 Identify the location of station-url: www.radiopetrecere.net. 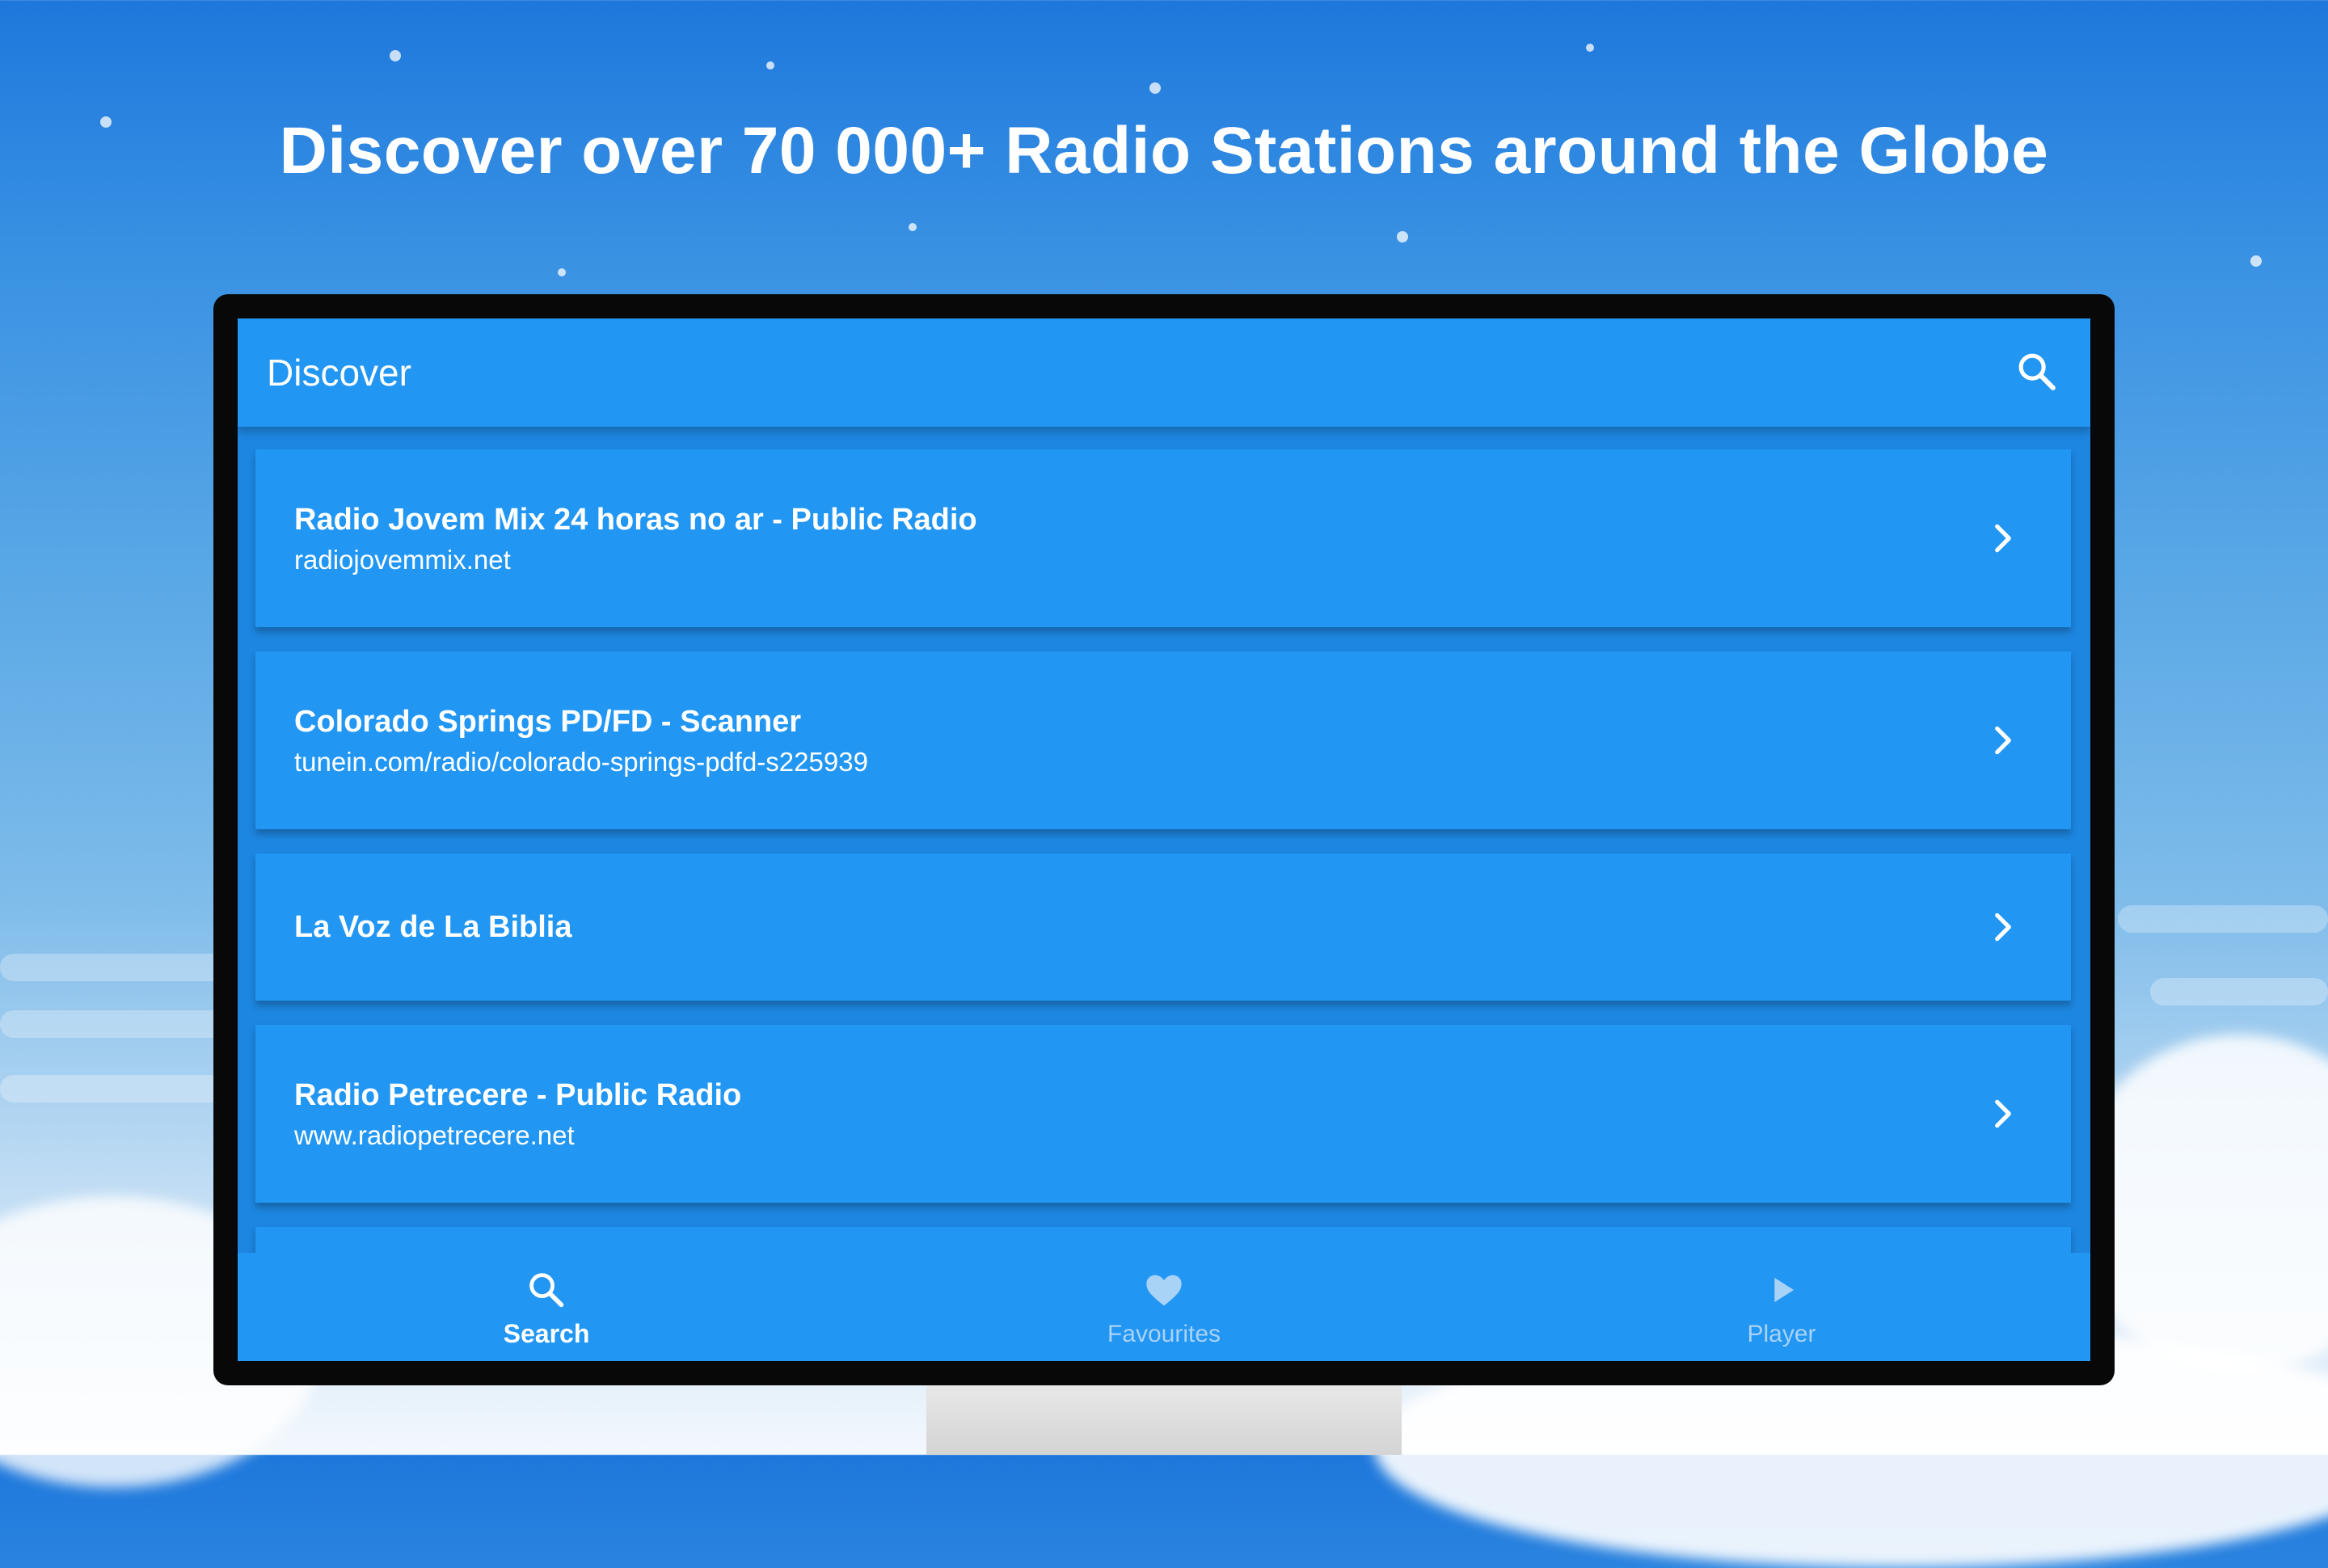
(435, 1135).